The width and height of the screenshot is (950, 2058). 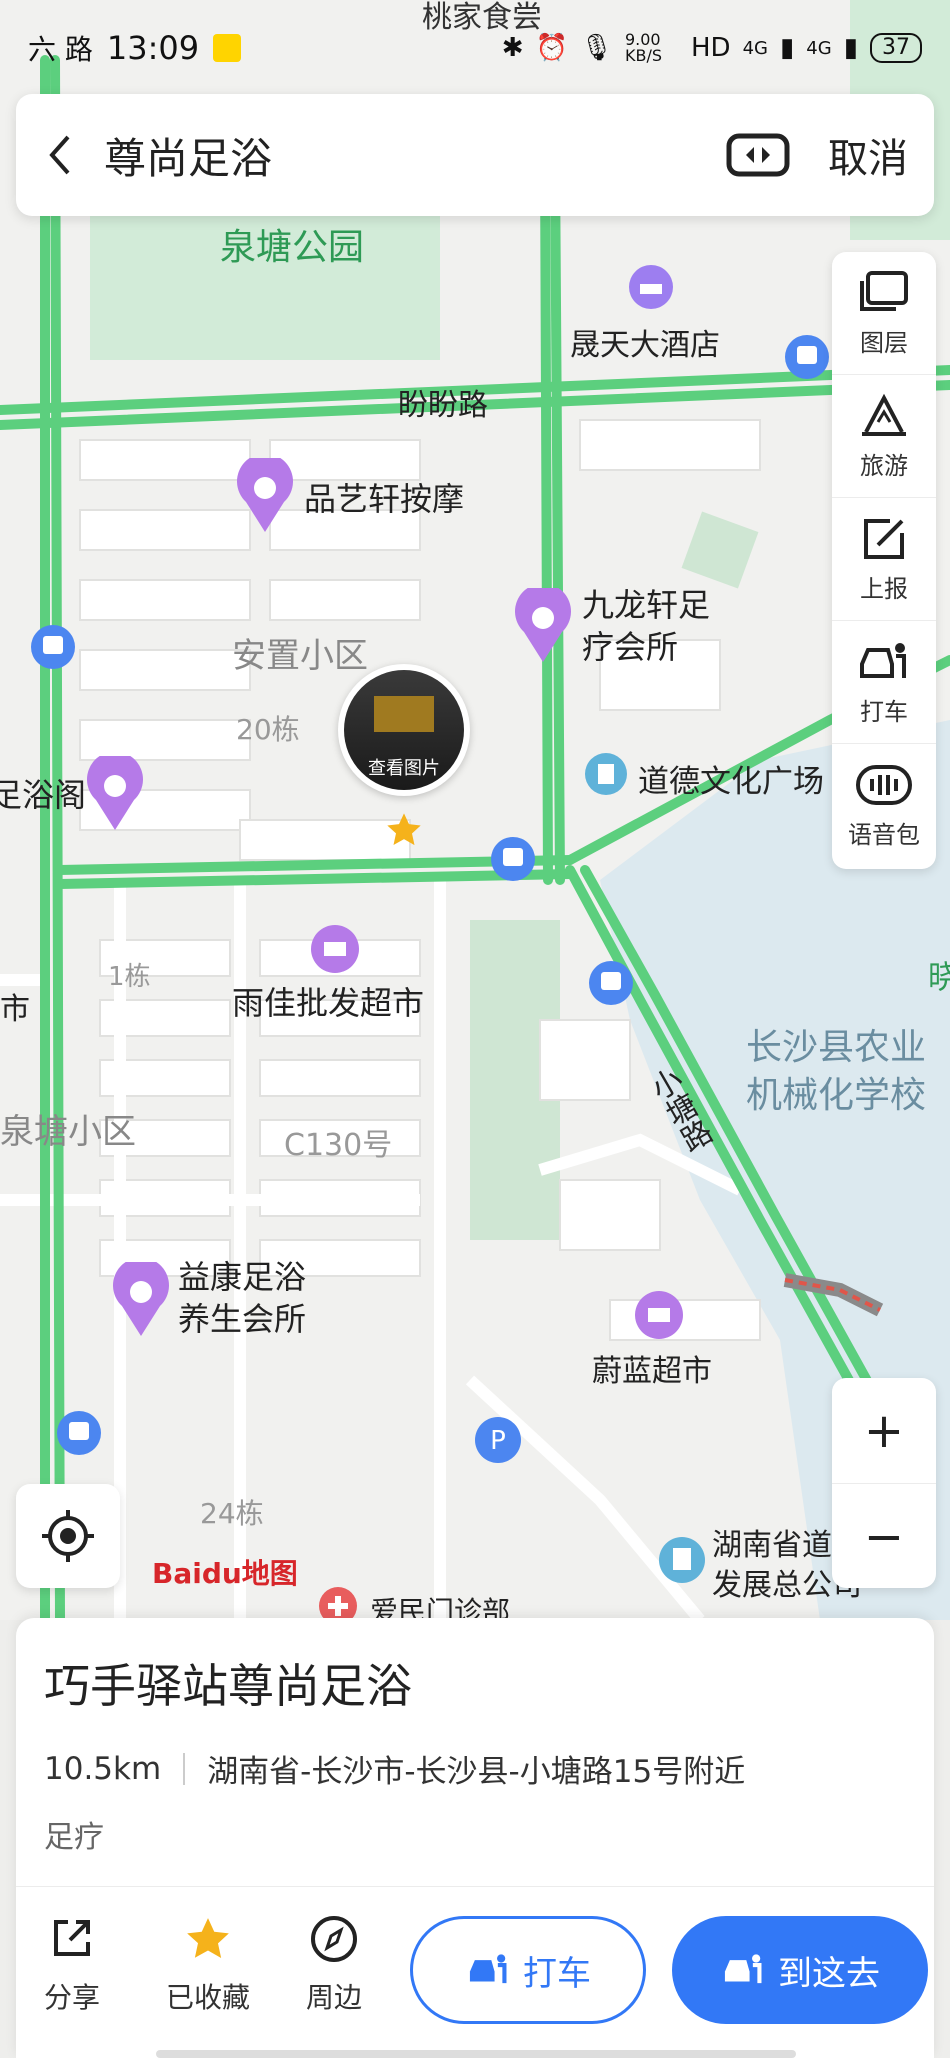 What do you see at coordinates (328, 1001) in the screenshot?
I see `map-label-yujia: 雨佳批发超市` at bounding box center [328, 1001].